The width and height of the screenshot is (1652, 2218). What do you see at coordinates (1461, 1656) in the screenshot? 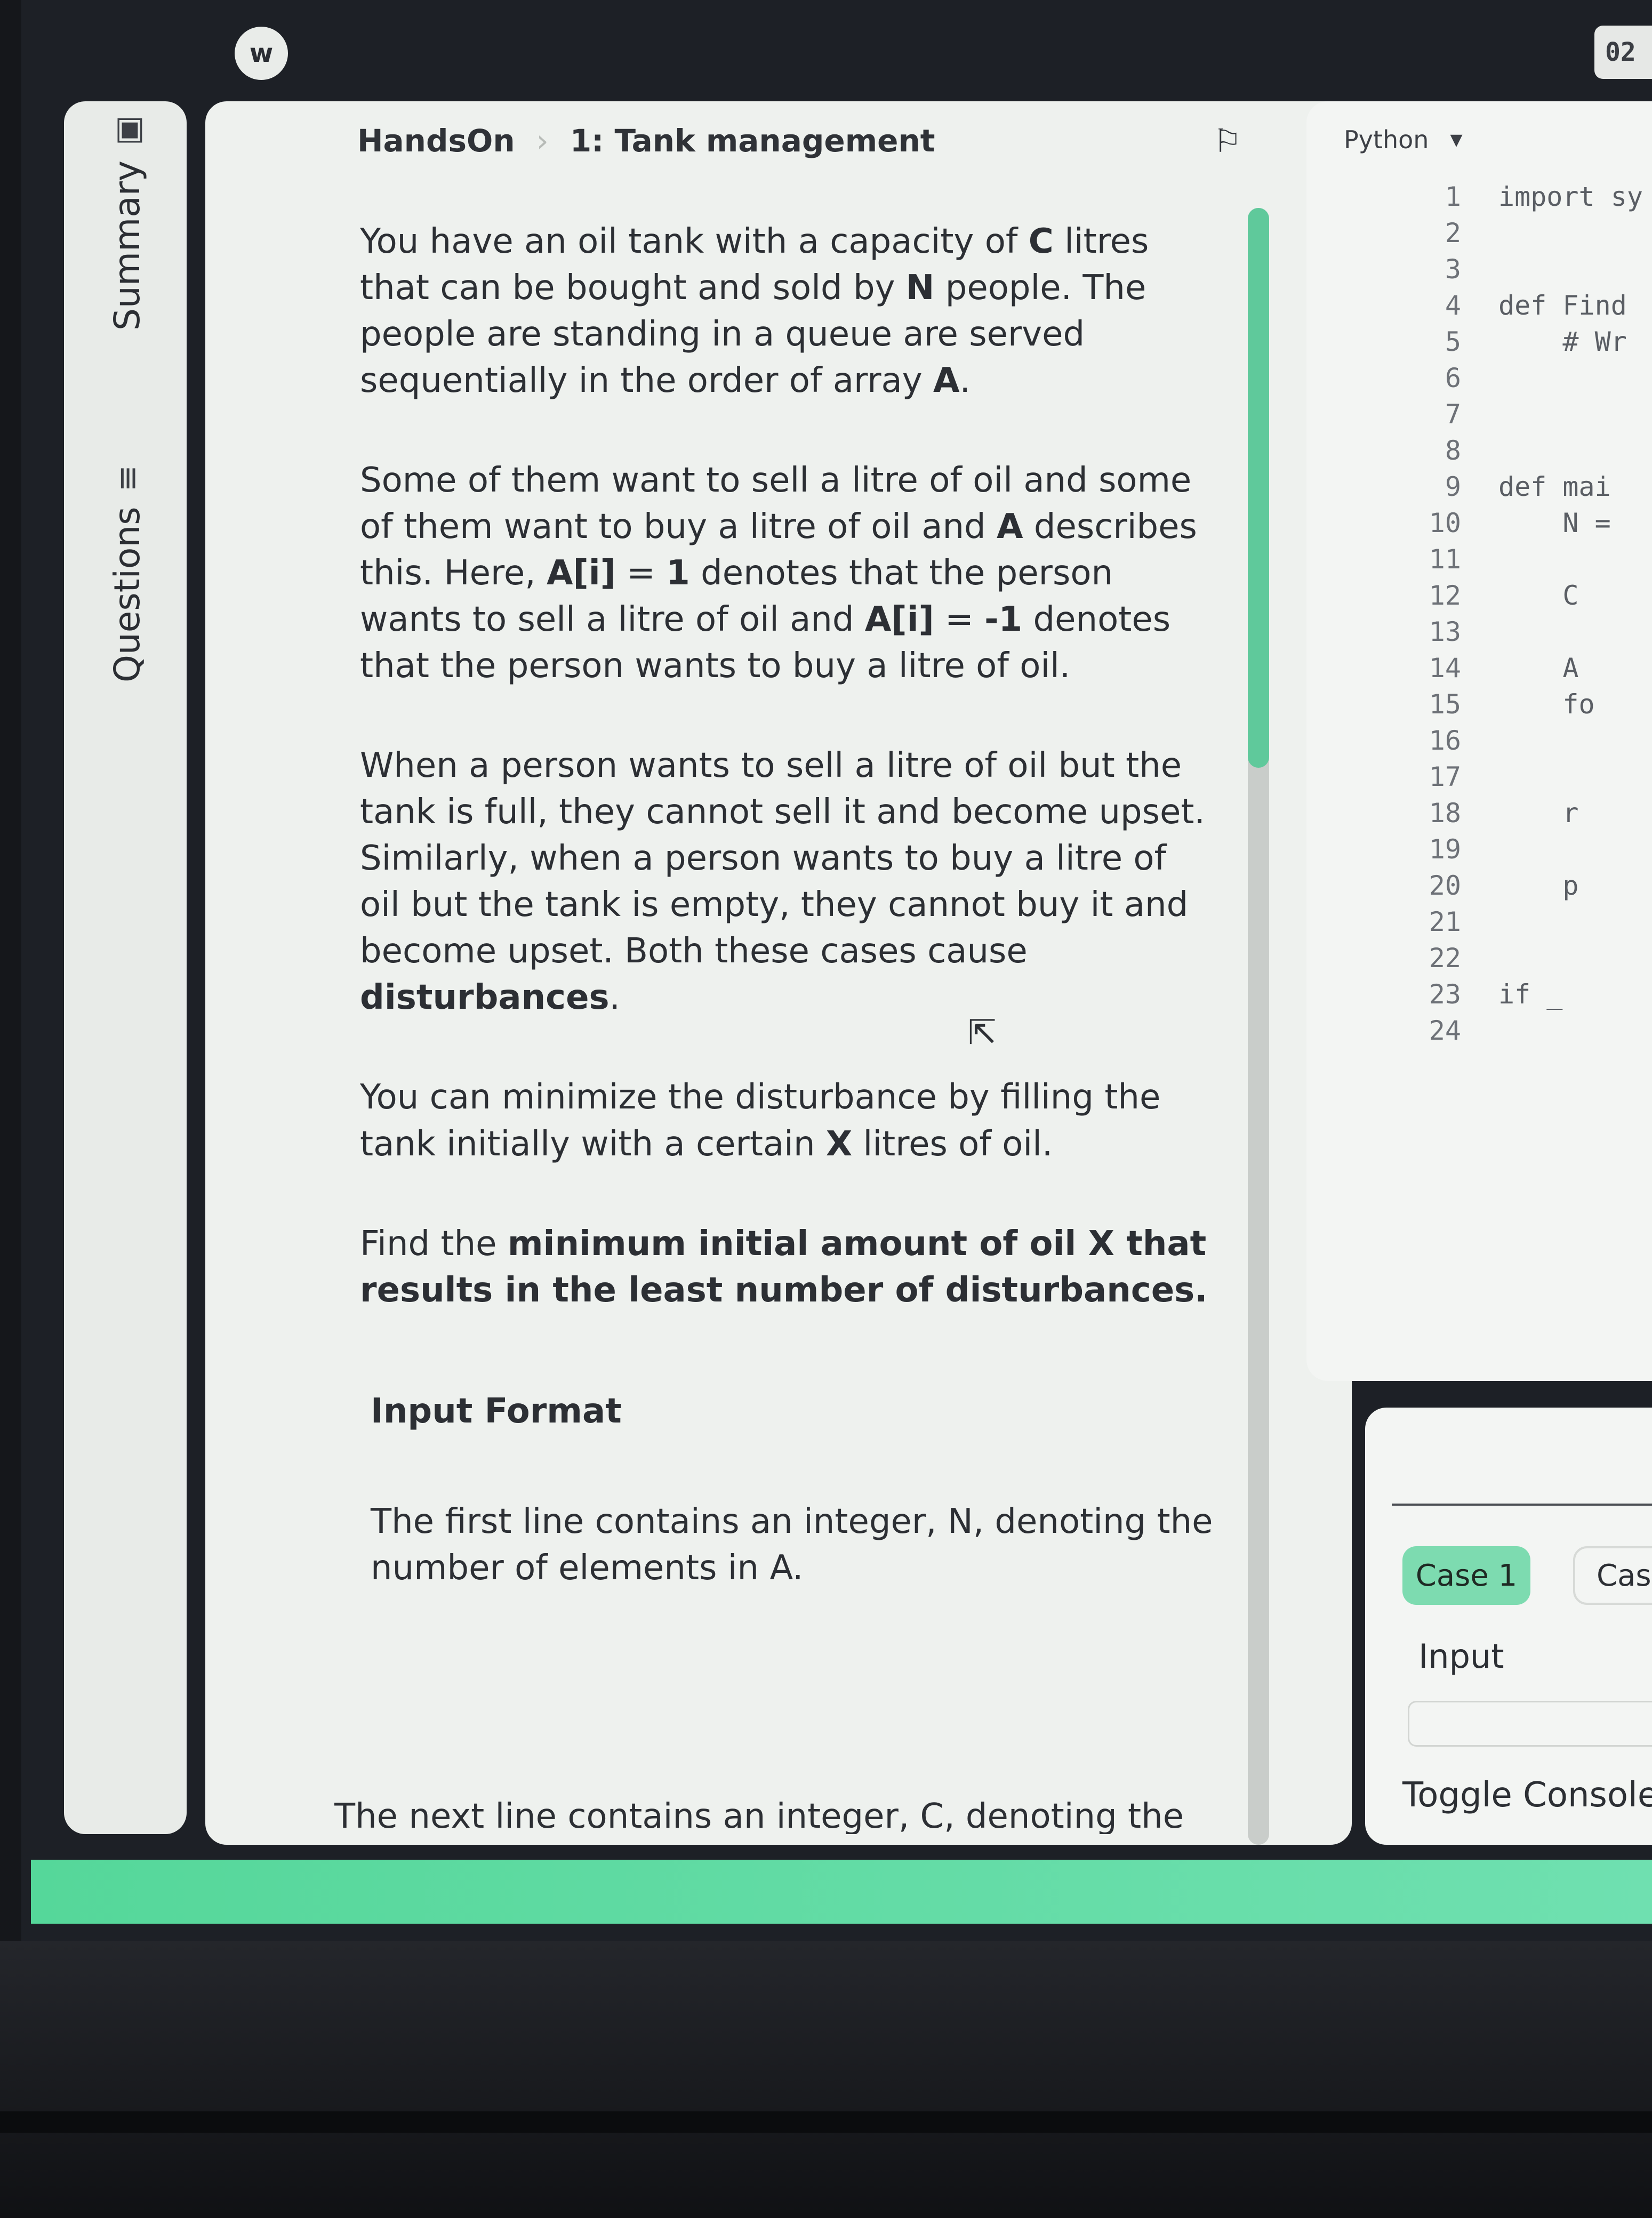
I see `input-label: Input` at bounding box center [1461, 1656].